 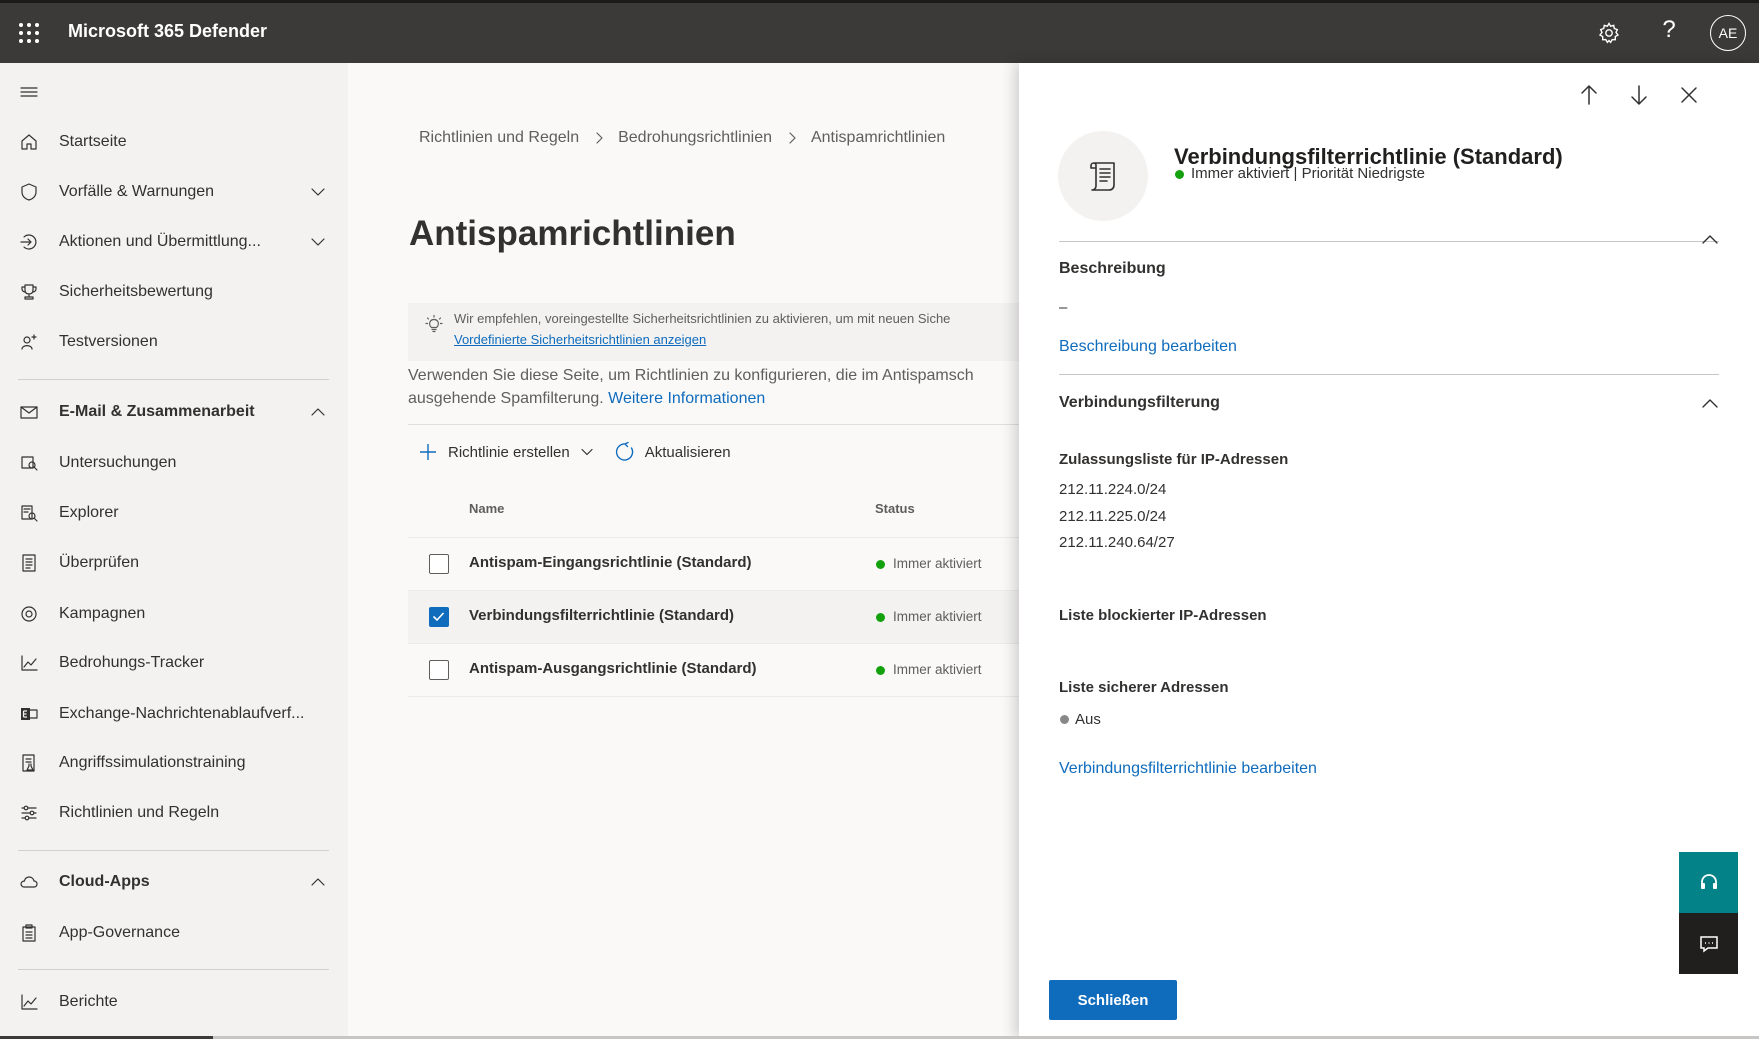 What do you see at coordinates (1589, 95) in the screenshot?
I see `arrow-up-icon` at bounding box center [1589, 95].